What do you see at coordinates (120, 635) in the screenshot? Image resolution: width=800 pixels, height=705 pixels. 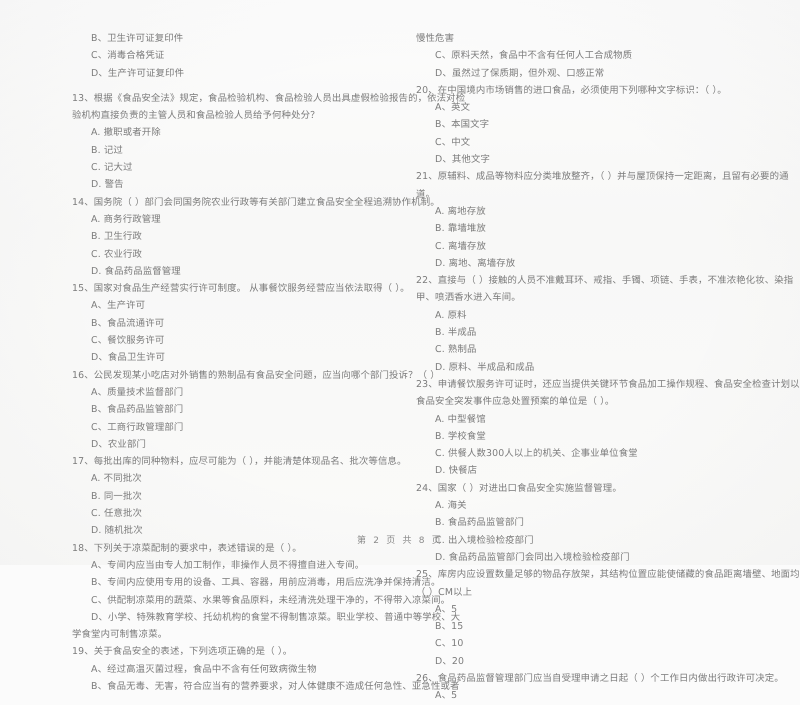 I see `wrapped-continuation-line: 学食堂内可制售凉菜。` at bounding box center [120, 635].